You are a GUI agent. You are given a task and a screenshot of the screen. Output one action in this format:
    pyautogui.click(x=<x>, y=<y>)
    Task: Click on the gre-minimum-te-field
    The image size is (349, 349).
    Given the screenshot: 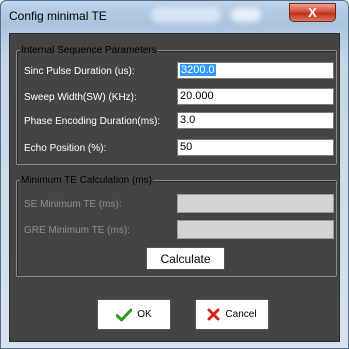 What is the action you would take?
    pyautogui.click(x=255, y=229)
    